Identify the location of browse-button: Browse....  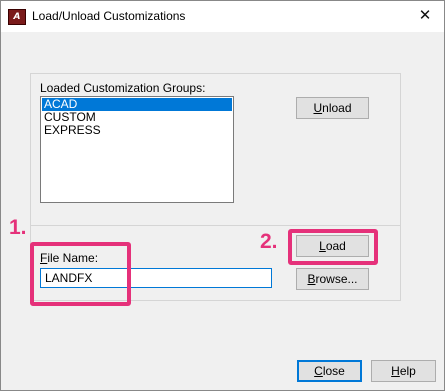
(332, 279).